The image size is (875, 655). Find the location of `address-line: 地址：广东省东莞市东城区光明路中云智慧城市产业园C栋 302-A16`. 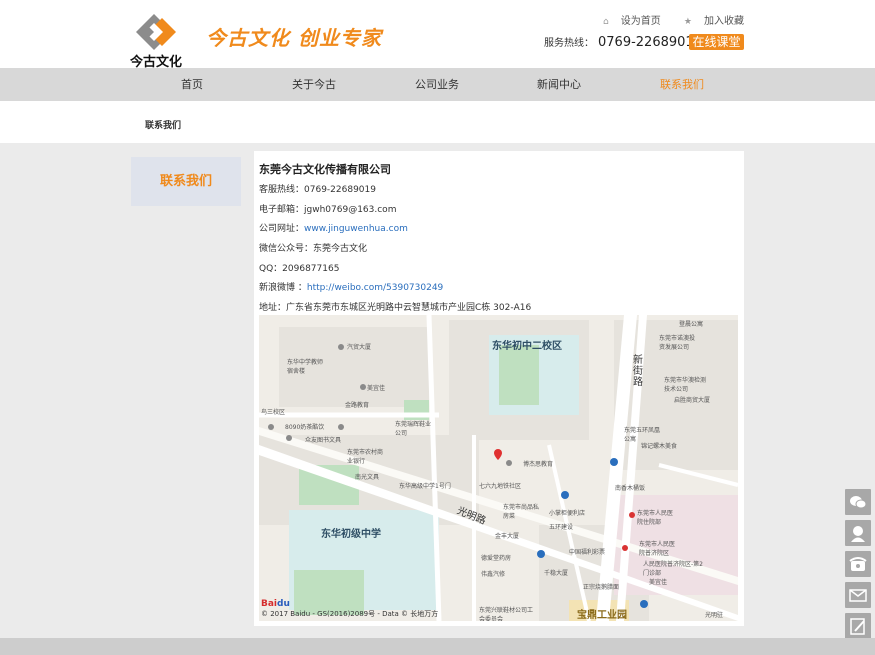

address-line: 地址：广东省东莞市东城区光明路中云智慧城市产业园C栋 302-A16 is located at coordinates (395, 306).